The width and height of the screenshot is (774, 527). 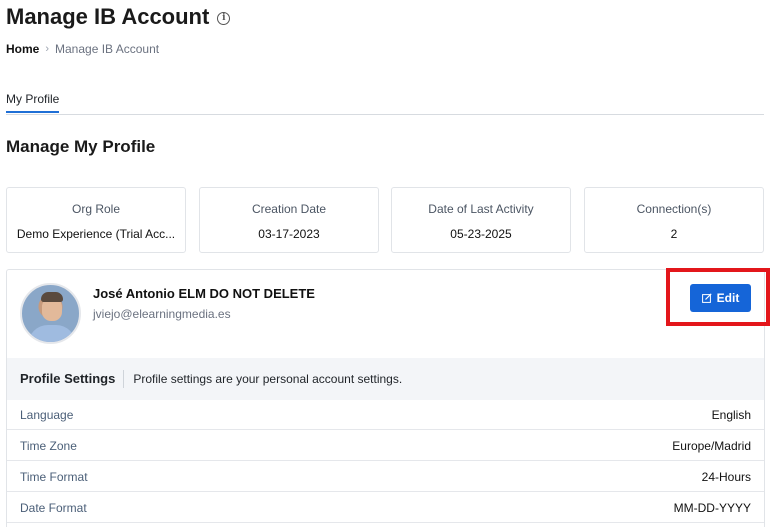 I want to click on page-title-text: Manage IB Account, so click(x=108, y=16).